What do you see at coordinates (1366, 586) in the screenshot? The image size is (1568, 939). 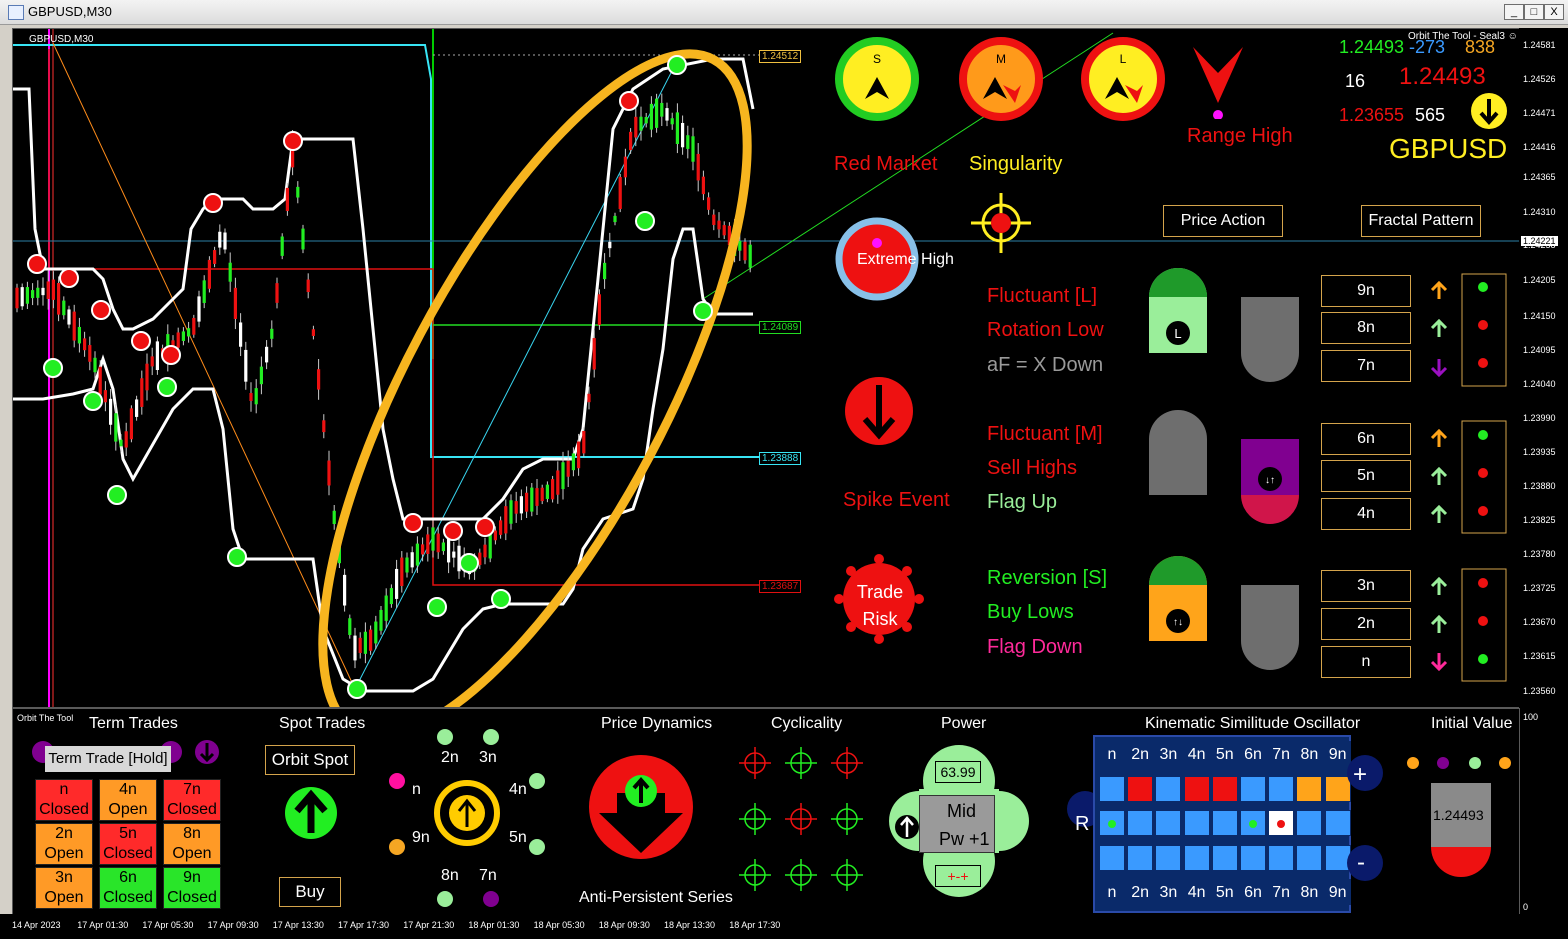 I see `n-box-3n: 3n` at bounding box center [1366, 586].